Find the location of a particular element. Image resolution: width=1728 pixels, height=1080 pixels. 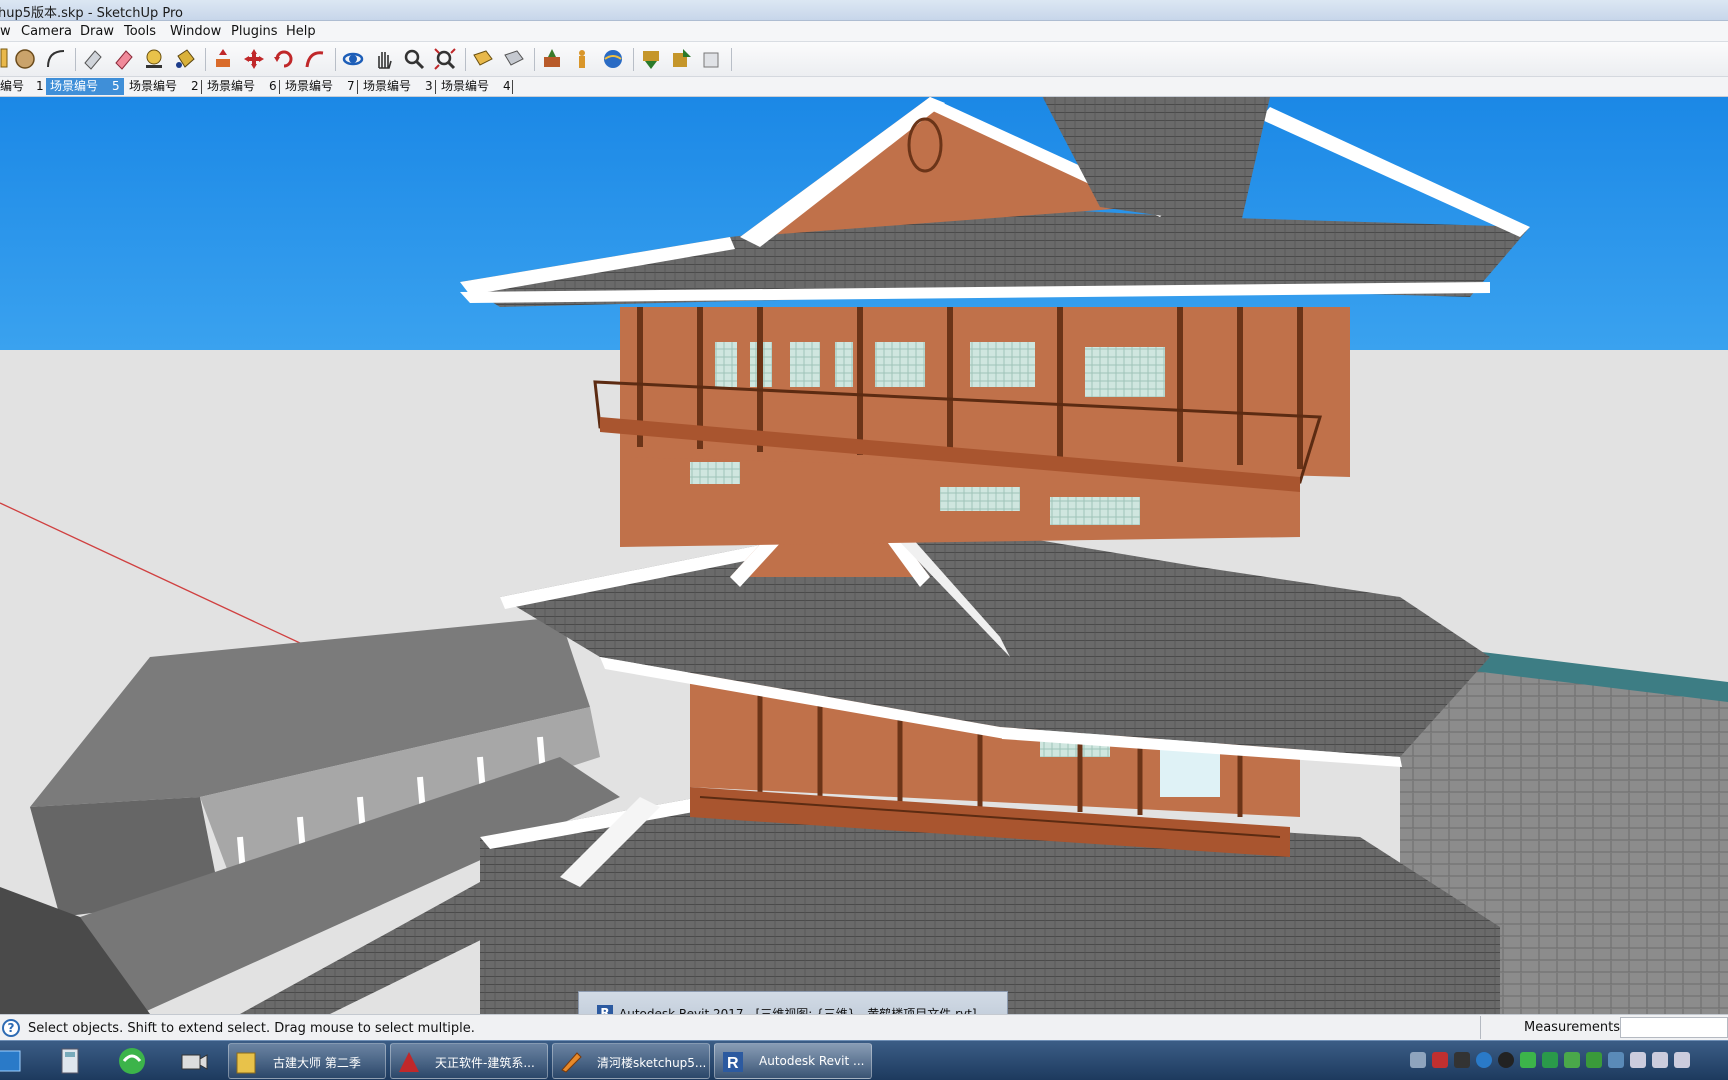

scene-tab-3: 场景编号 3 is located at coordinates (398, 86).